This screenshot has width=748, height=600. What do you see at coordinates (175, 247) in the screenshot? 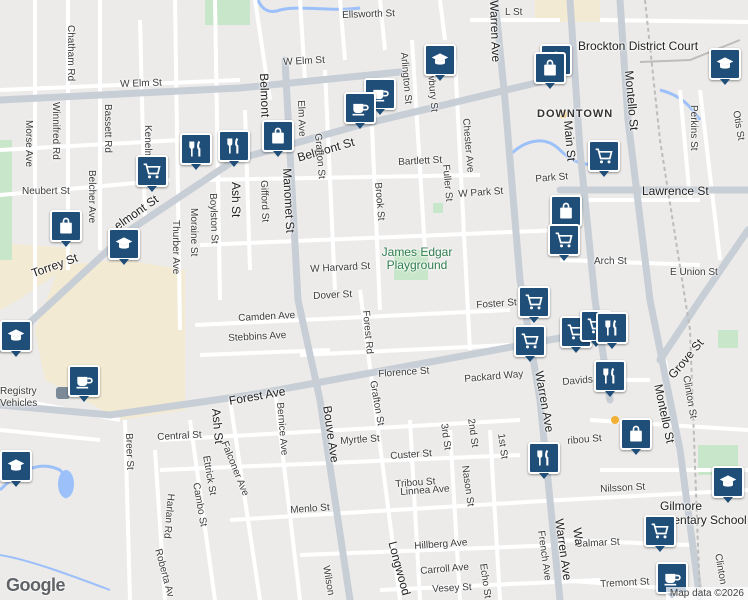
I see `street-label-thurber: Thurber Ave` at bounding box center [175, 247].